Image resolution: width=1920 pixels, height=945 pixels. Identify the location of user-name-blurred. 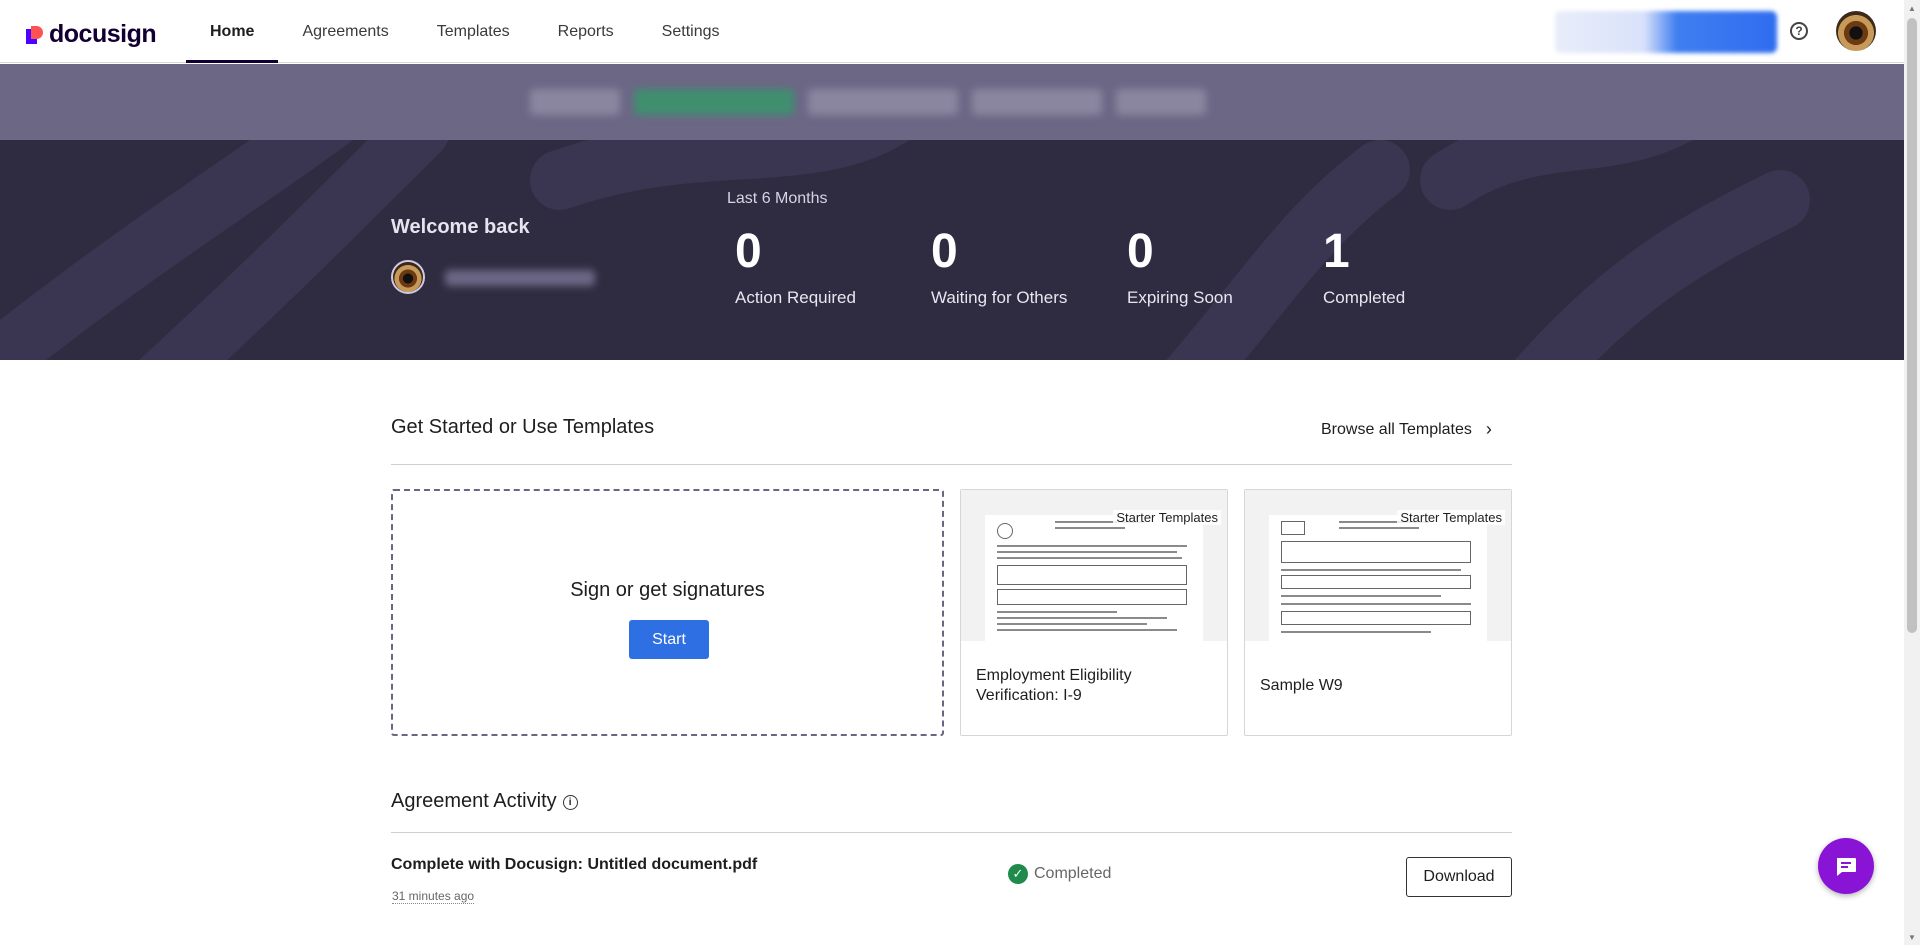
(520, 278).